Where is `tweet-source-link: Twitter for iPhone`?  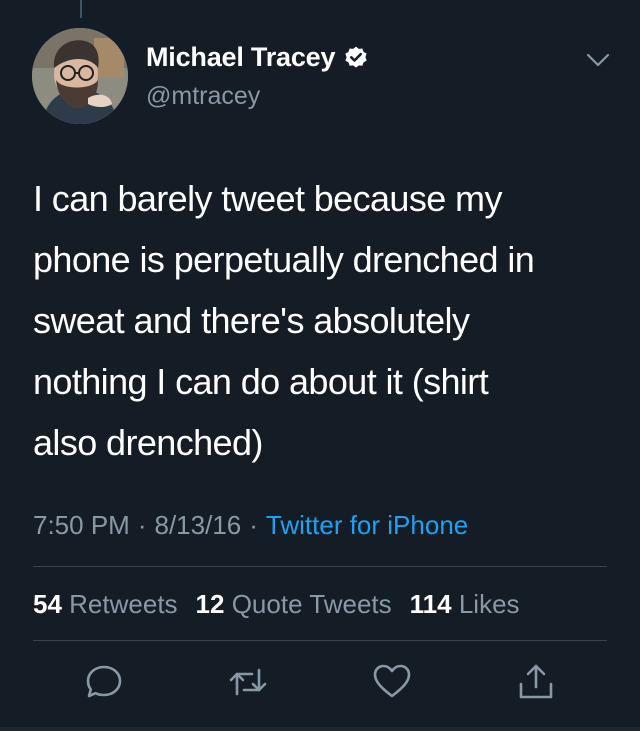
tweet-source-link: Twitter for iPhone is located at coordinates (367, 525).